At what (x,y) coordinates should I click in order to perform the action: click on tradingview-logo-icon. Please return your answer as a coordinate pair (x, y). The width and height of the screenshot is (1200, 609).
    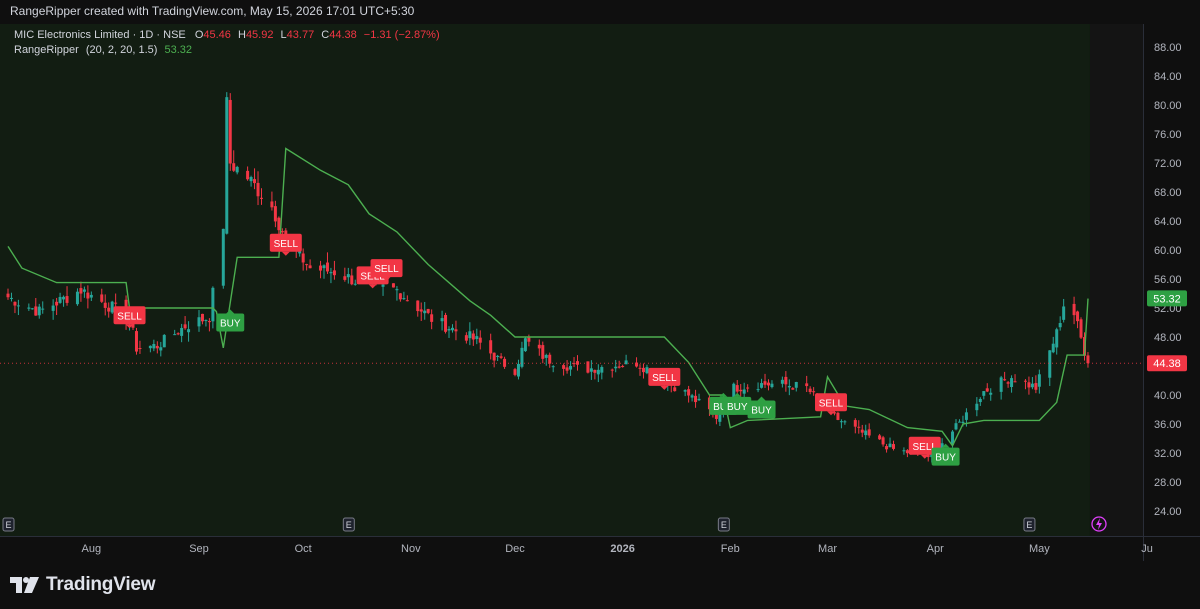
    Looking at the image, I should click on (25, 585).